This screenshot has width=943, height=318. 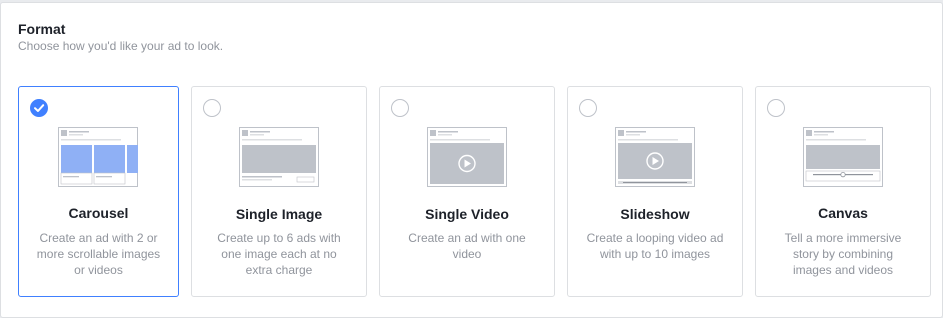 What do you see at coordinates (467, 191) in the screenshot?
I see `format-card-single-video: Single Video Create an ad with one video` at bounding box center [467, 191].